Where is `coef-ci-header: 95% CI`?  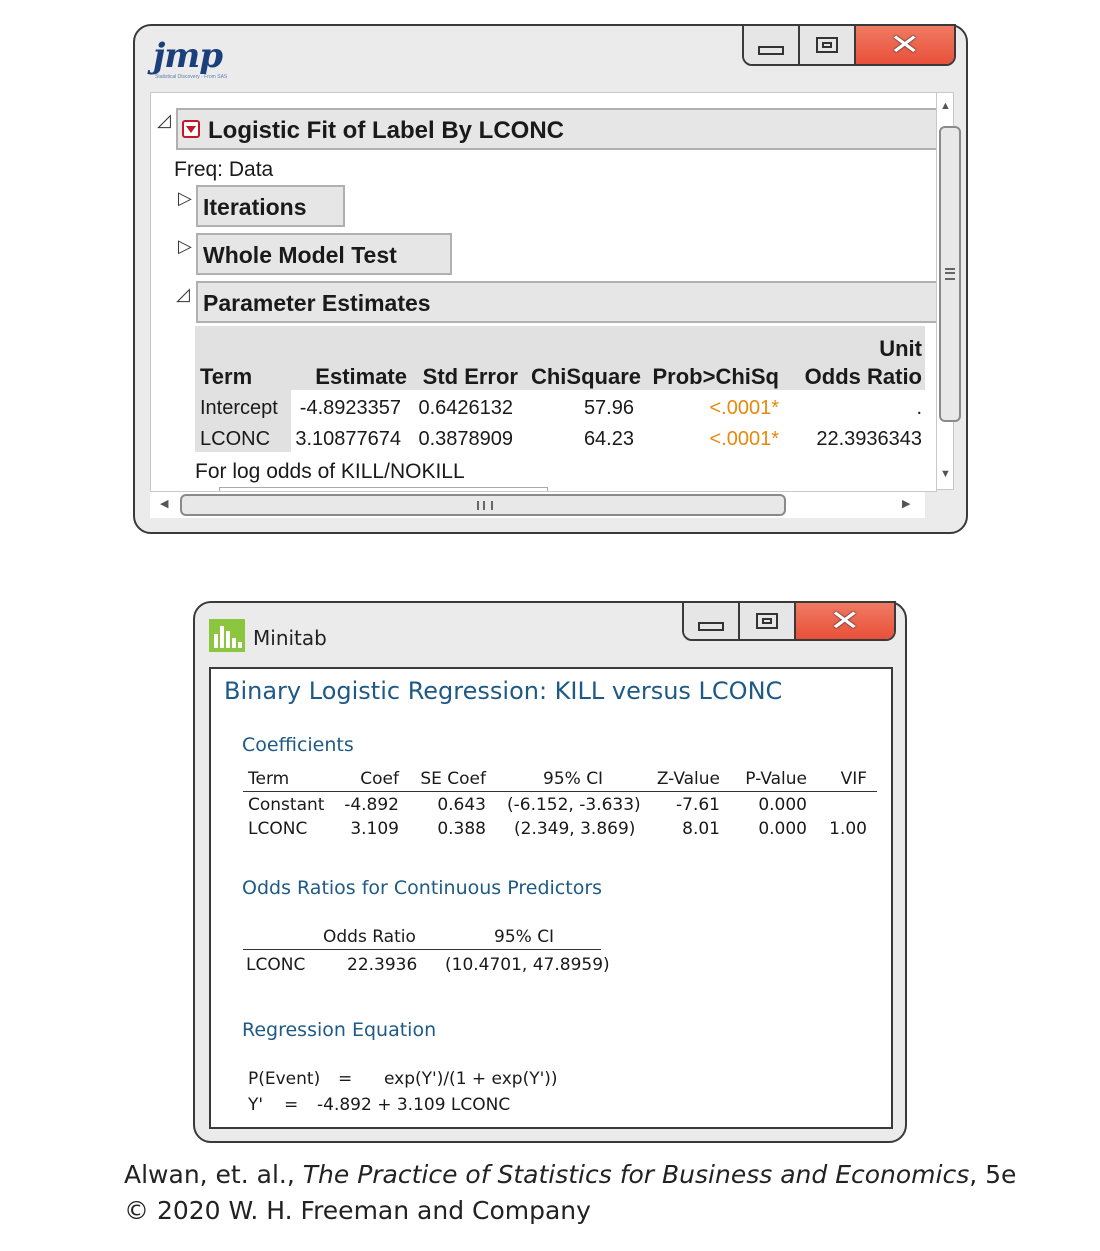 coef-ci-header: 95% CI is located at coordinates (573, 779).